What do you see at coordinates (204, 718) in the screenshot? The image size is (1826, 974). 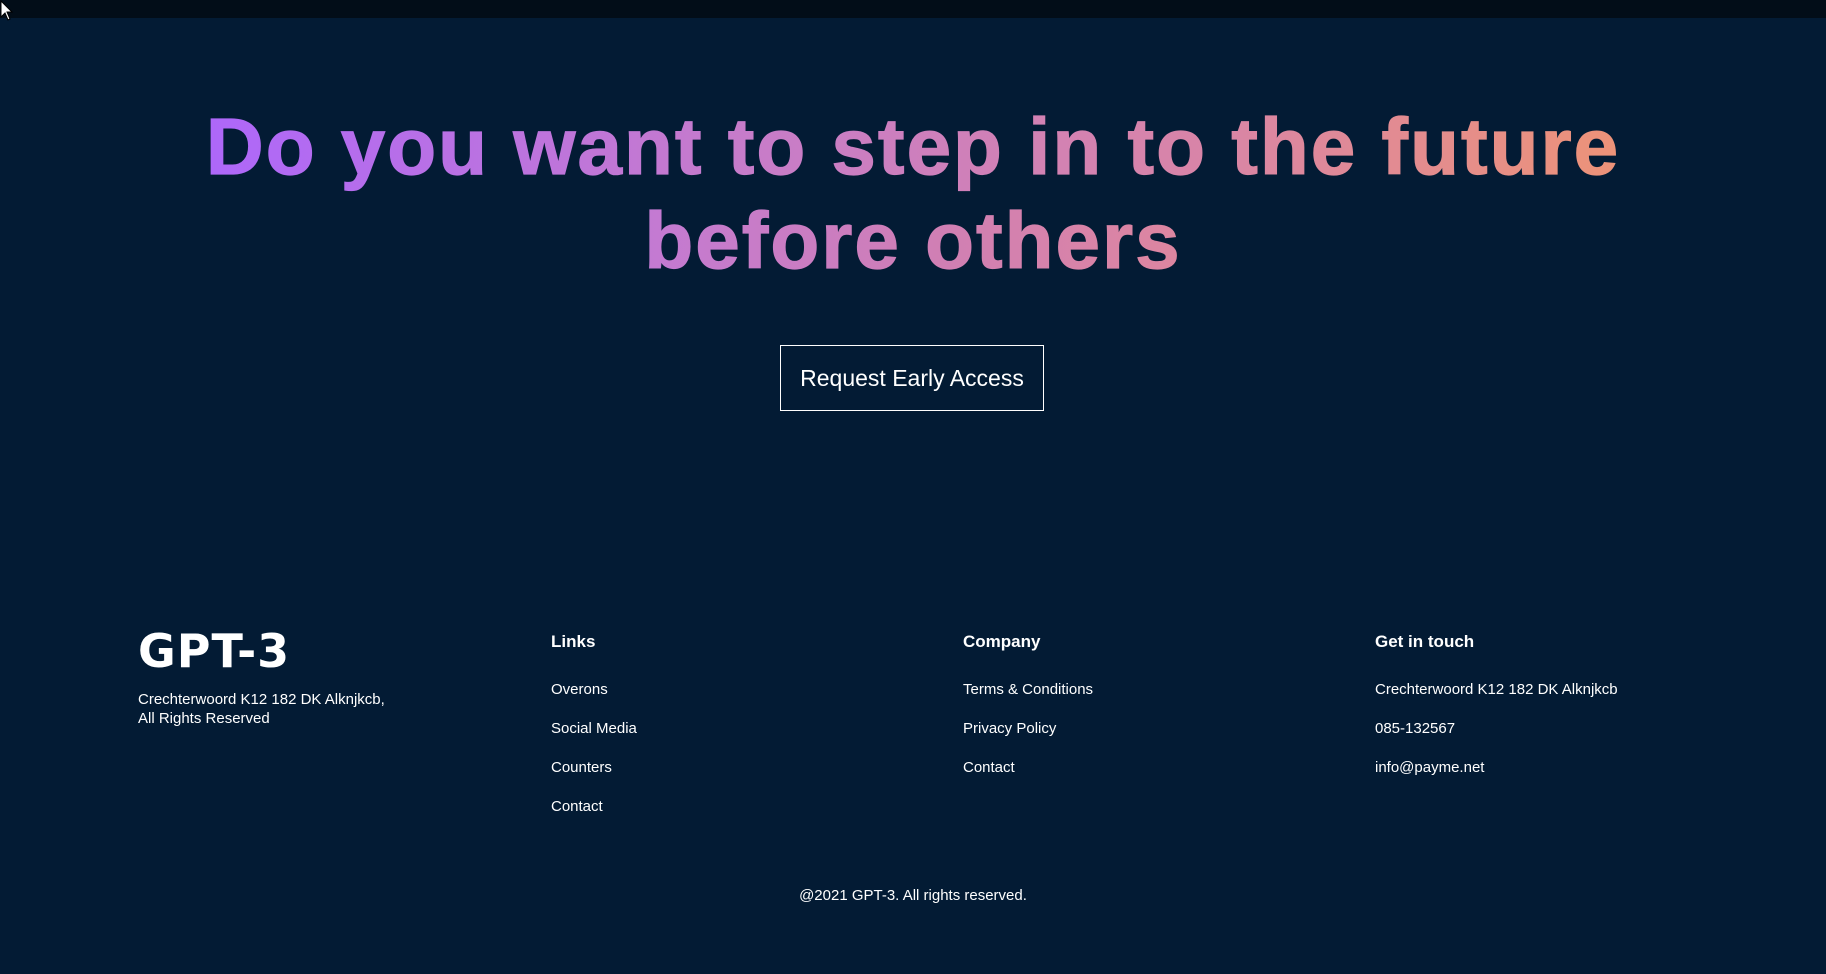 I see `footer-rights-line: All Rights Reserved` at bounding box center [204, 718].